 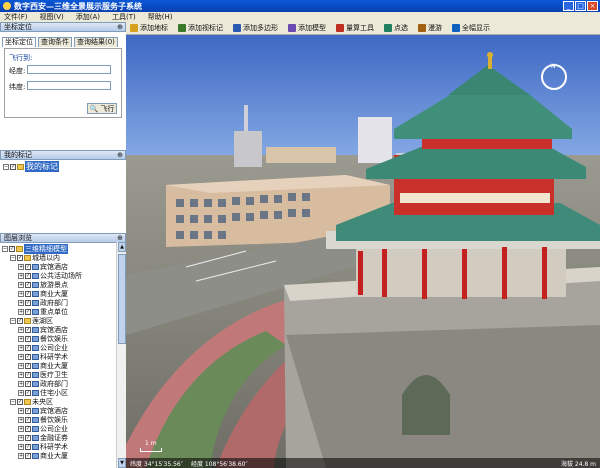 What do you see at coordinates (21, 58) in the screenshot?
I see `fly-legend: 飞行到:` at bounding box center [21, 58].